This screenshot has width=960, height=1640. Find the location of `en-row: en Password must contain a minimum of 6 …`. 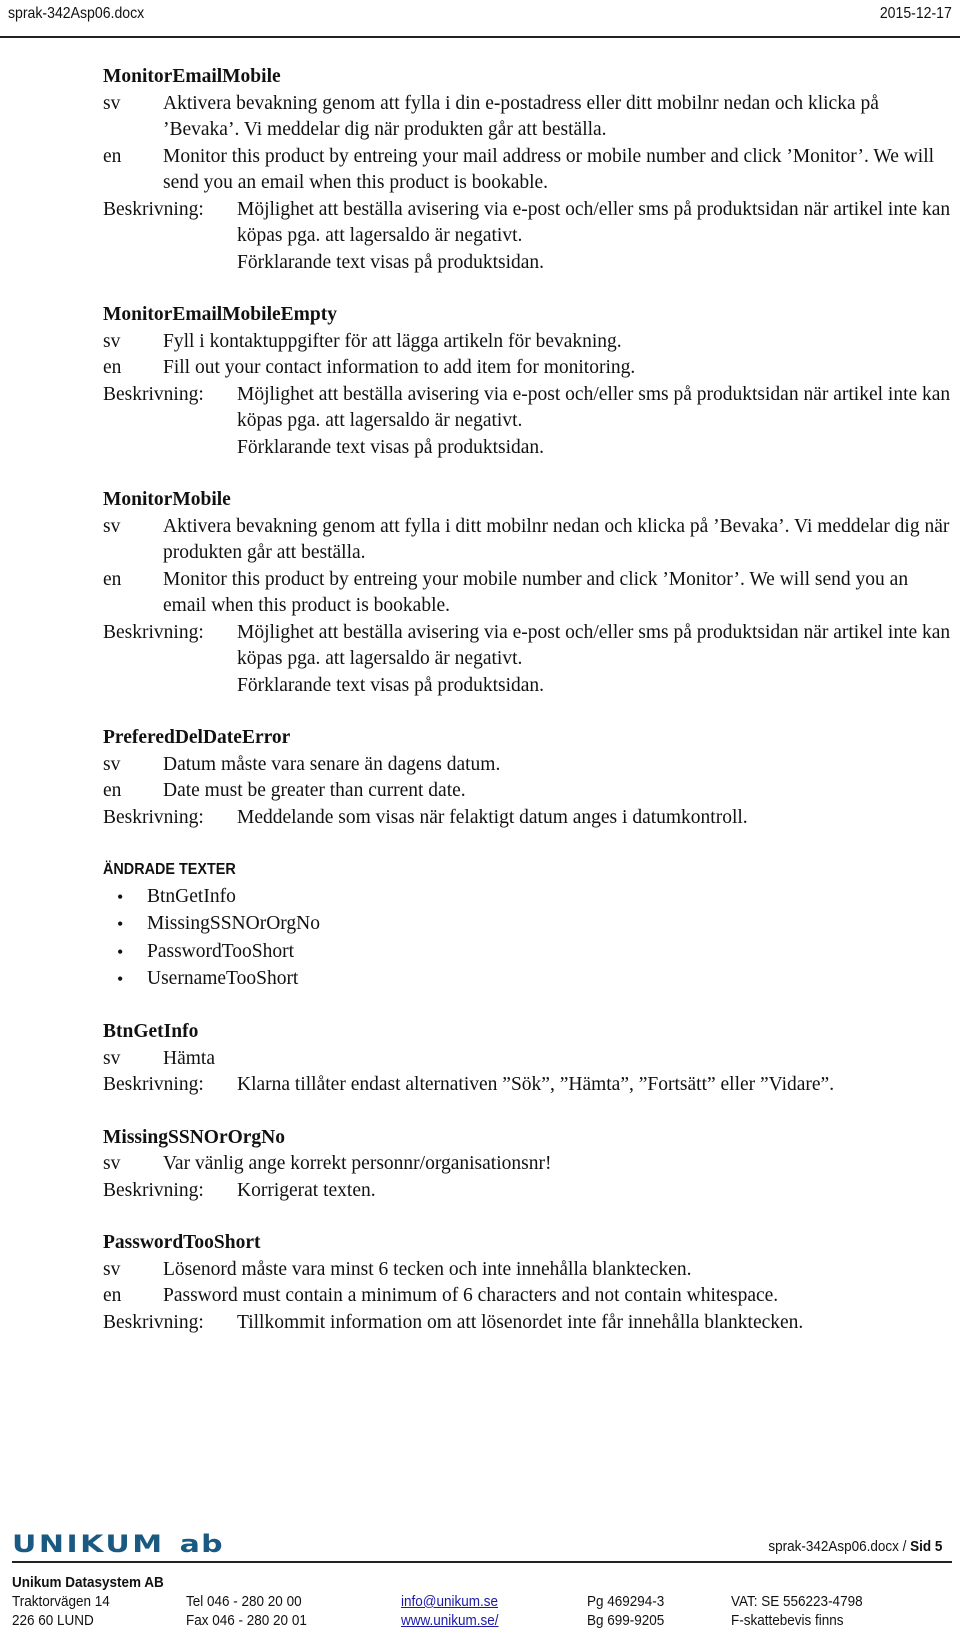

en-row: en Password must contain a minimum of 6 … is located at coordinates (528, 1296).